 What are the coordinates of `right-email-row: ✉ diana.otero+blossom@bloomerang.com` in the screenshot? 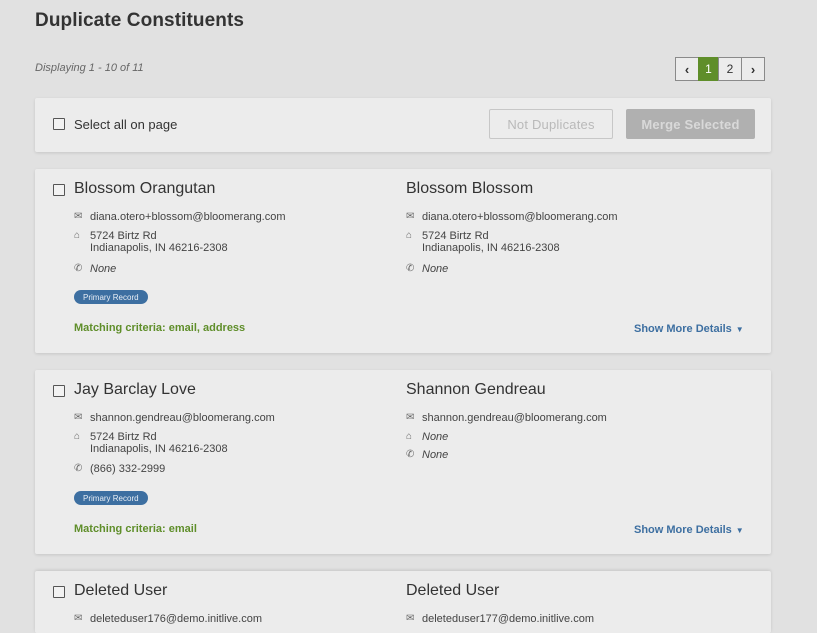 It's located at (512, 217).